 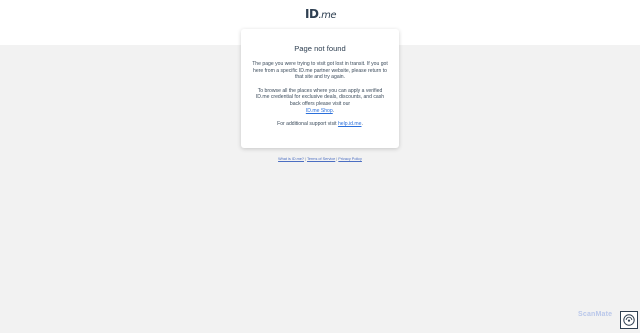 What do you see at coordinates (291, 159) in the screenshot?
I see `what-is-idme-link: What is ID.me?` at bounding box center [291, 159].